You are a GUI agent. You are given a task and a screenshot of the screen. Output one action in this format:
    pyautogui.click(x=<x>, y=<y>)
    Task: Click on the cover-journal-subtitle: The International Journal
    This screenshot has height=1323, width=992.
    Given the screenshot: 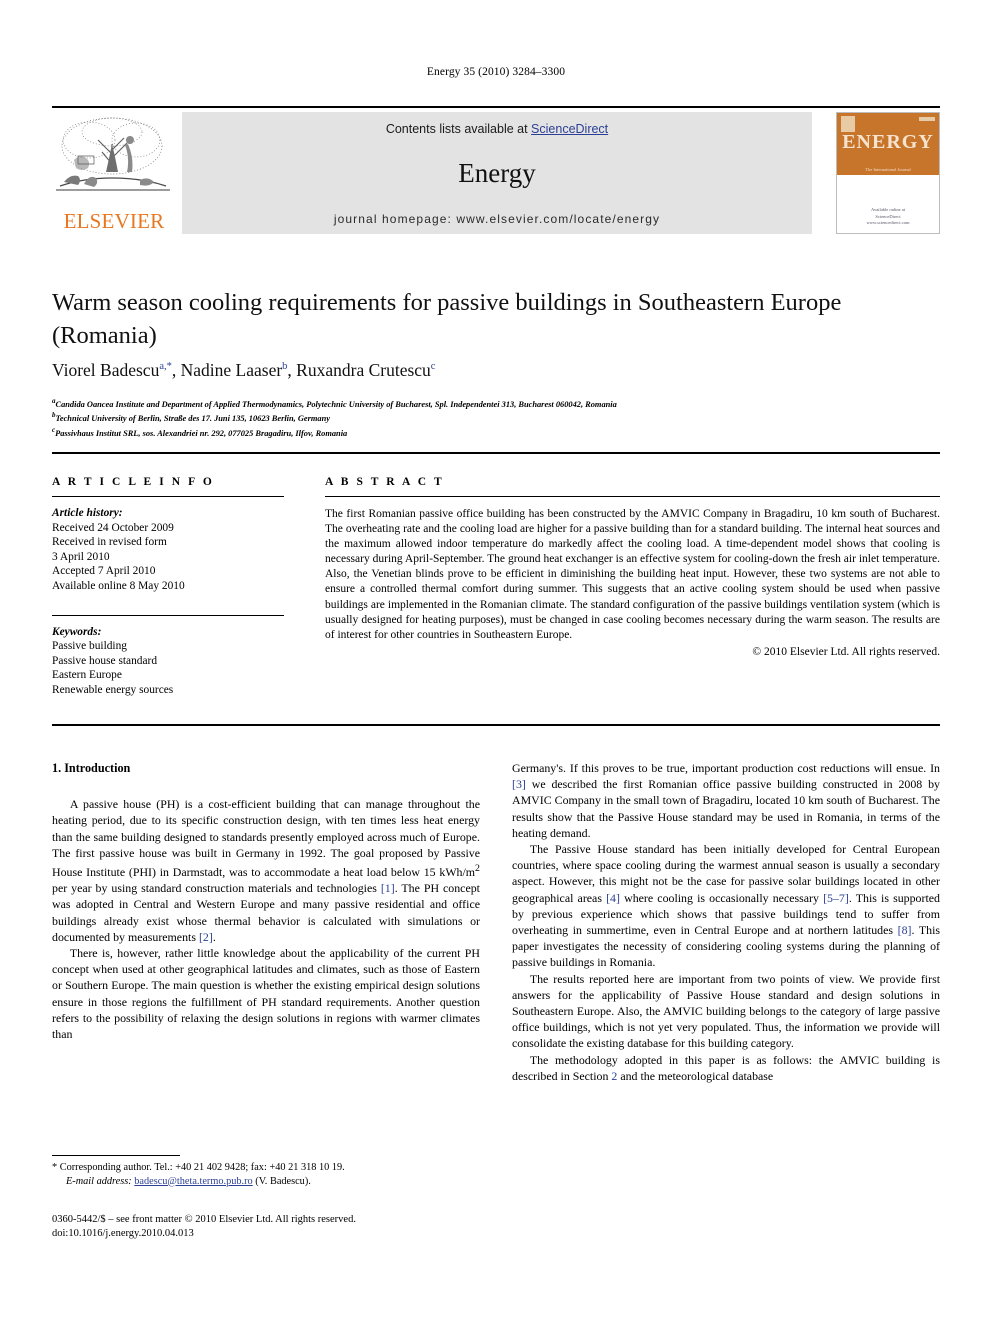 What is the action you would take?
    pyautogui.click(x=888, y=169)
    